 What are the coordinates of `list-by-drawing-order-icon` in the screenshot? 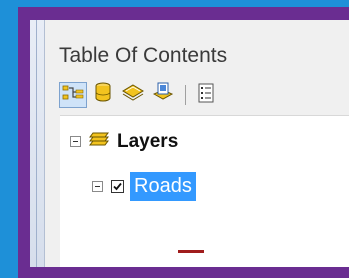 It's located at (73, 95).